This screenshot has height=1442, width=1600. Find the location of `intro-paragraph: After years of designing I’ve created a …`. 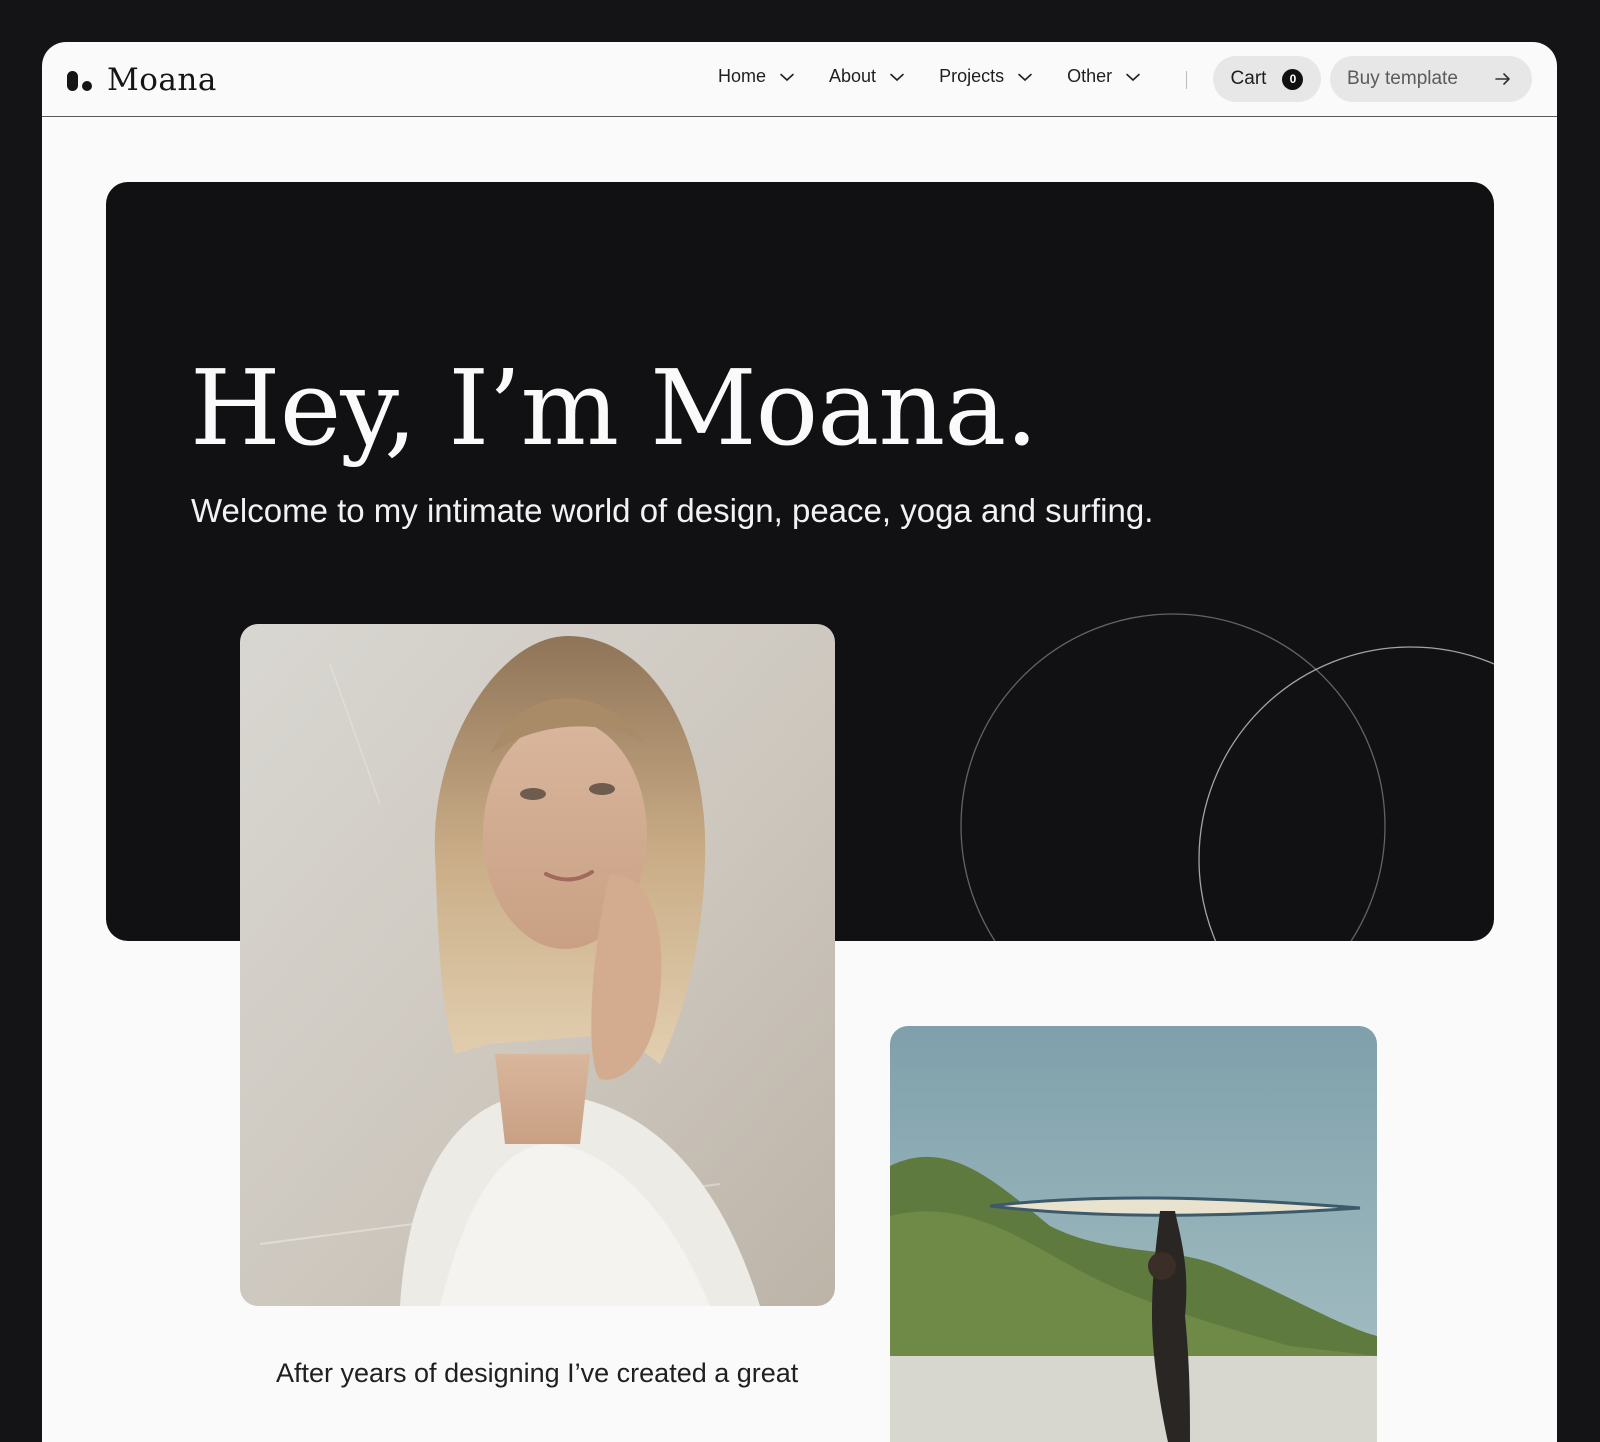

intro-paragraph: After years of designing I’ve created a … is located at coordinates (537, 1373).